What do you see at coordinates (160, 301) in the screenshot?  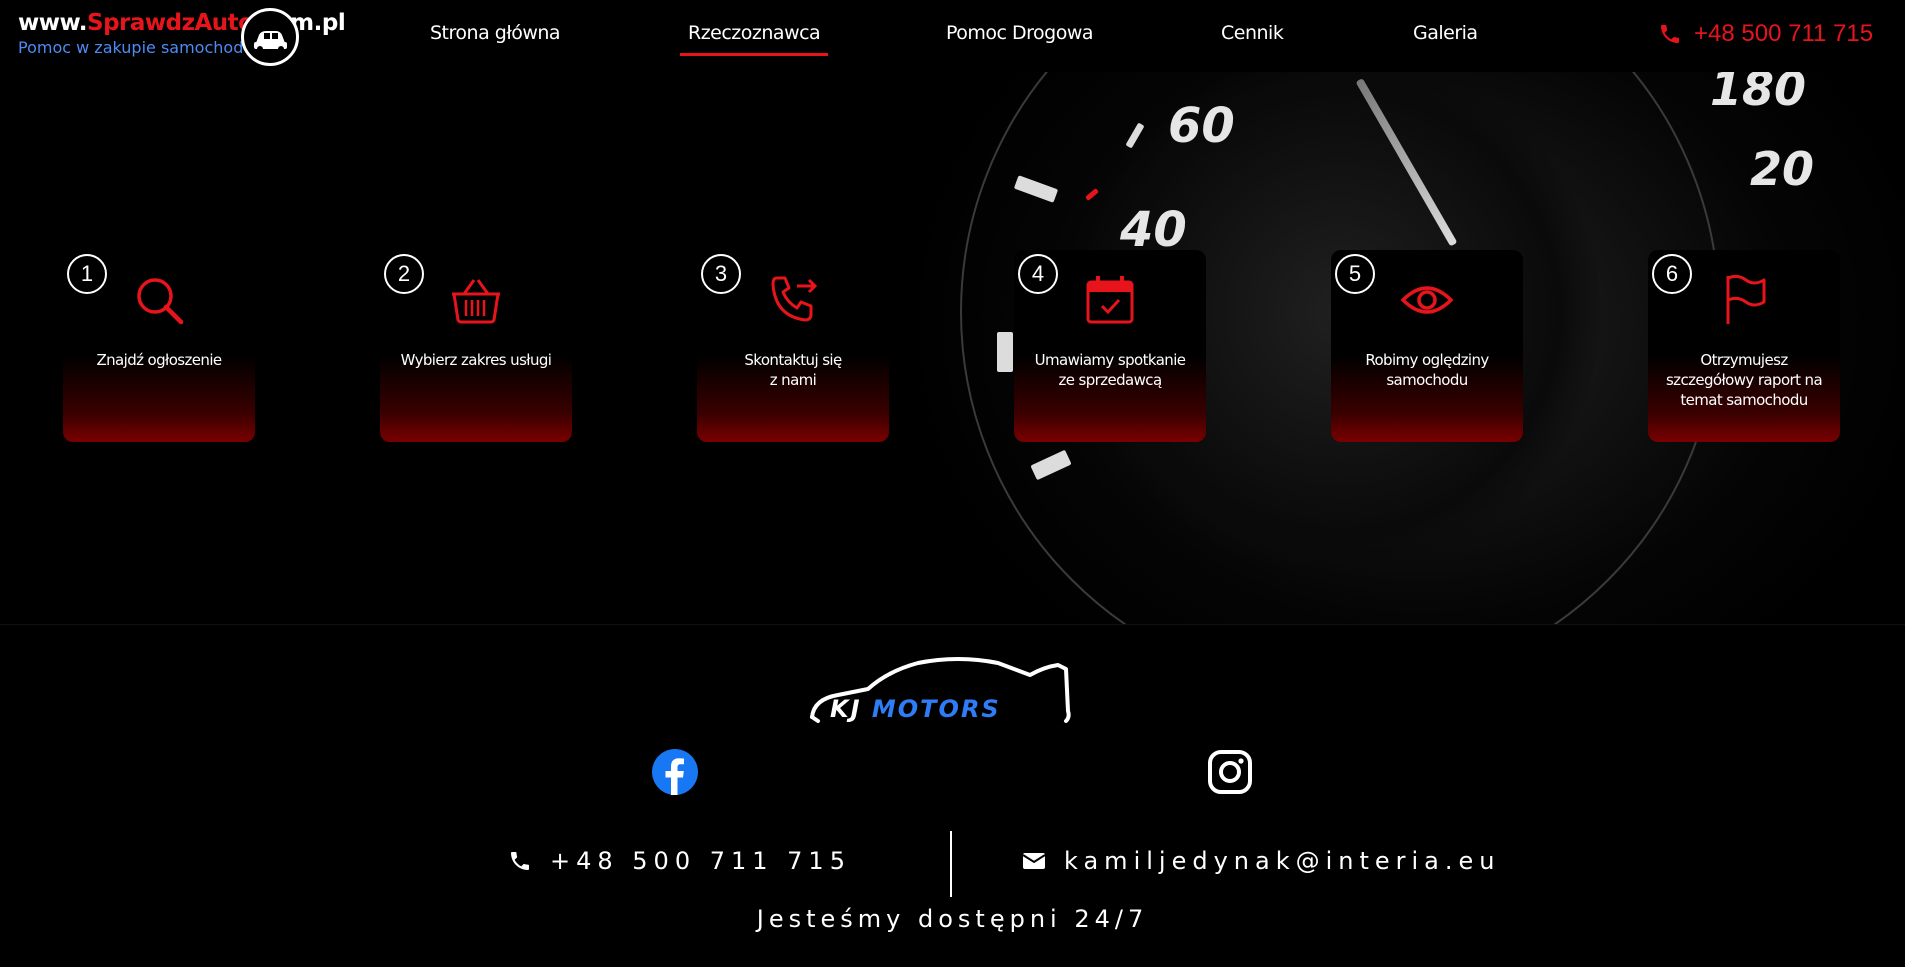 I see `search-icon` at bounding box center [160, 301].